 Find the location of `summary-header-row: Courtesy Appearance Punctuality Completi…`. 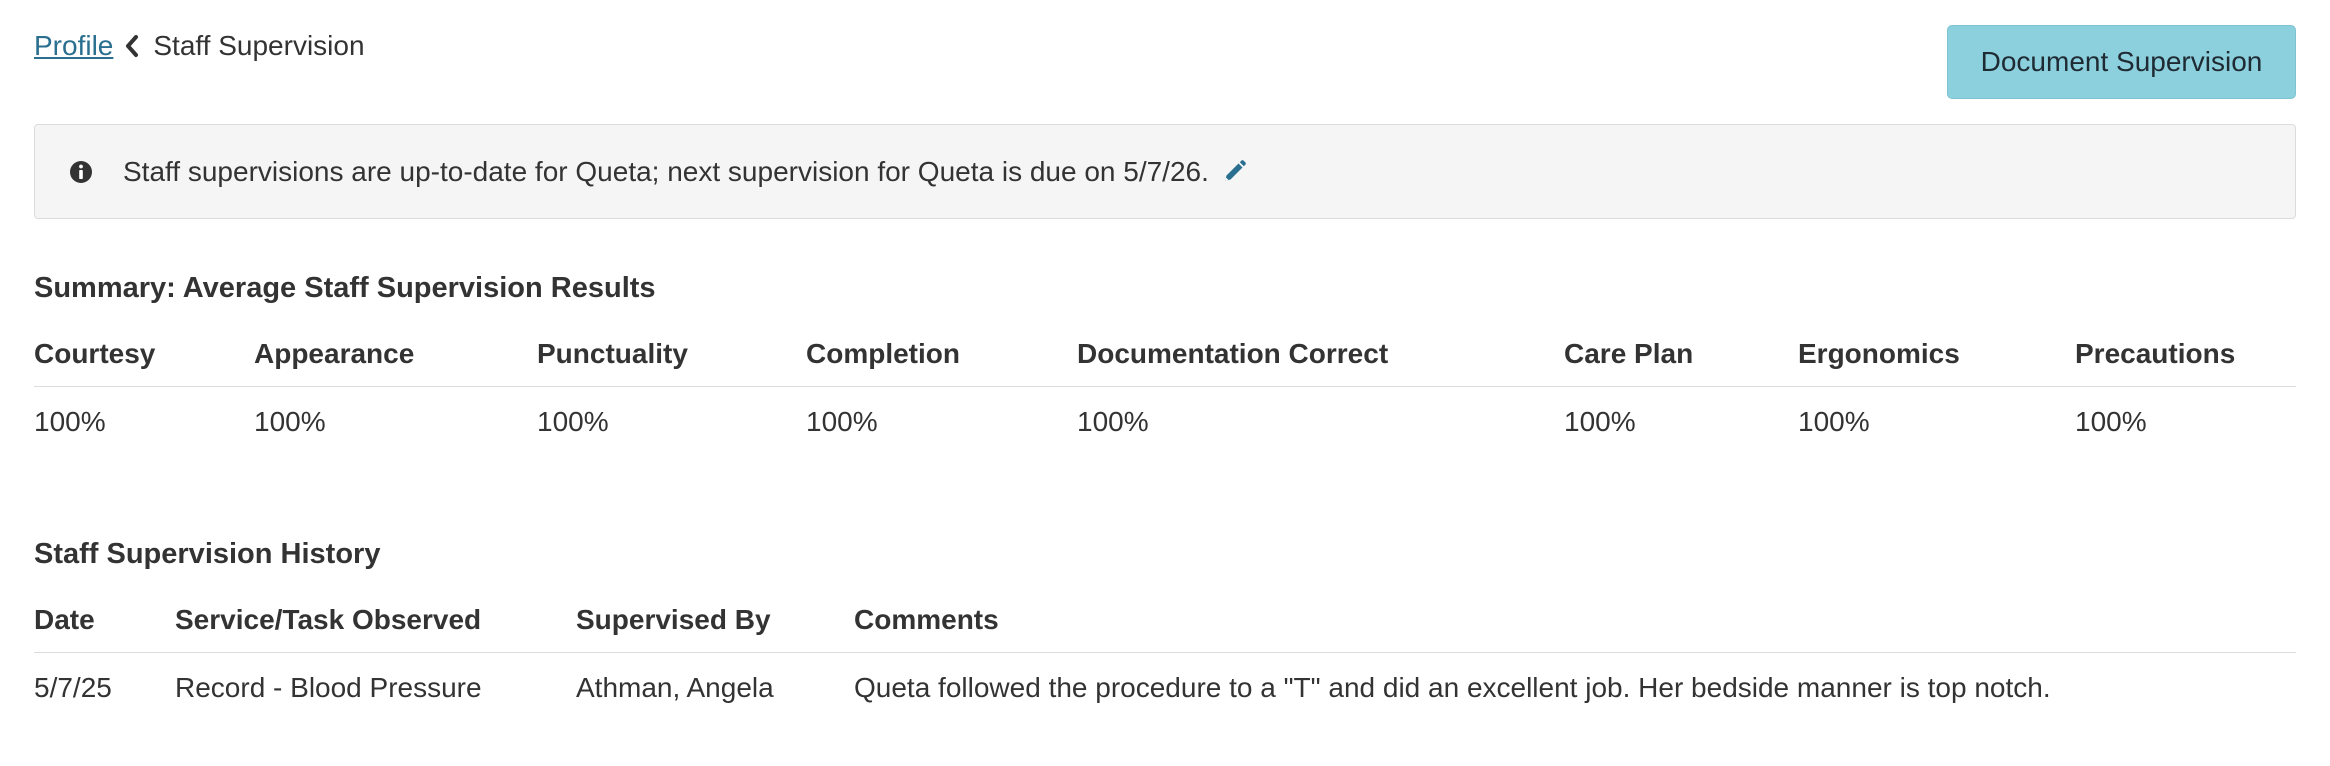

summary-header-row: Courtesy Appearance Punctuality Completi… is located at coordinates (1165, 354).